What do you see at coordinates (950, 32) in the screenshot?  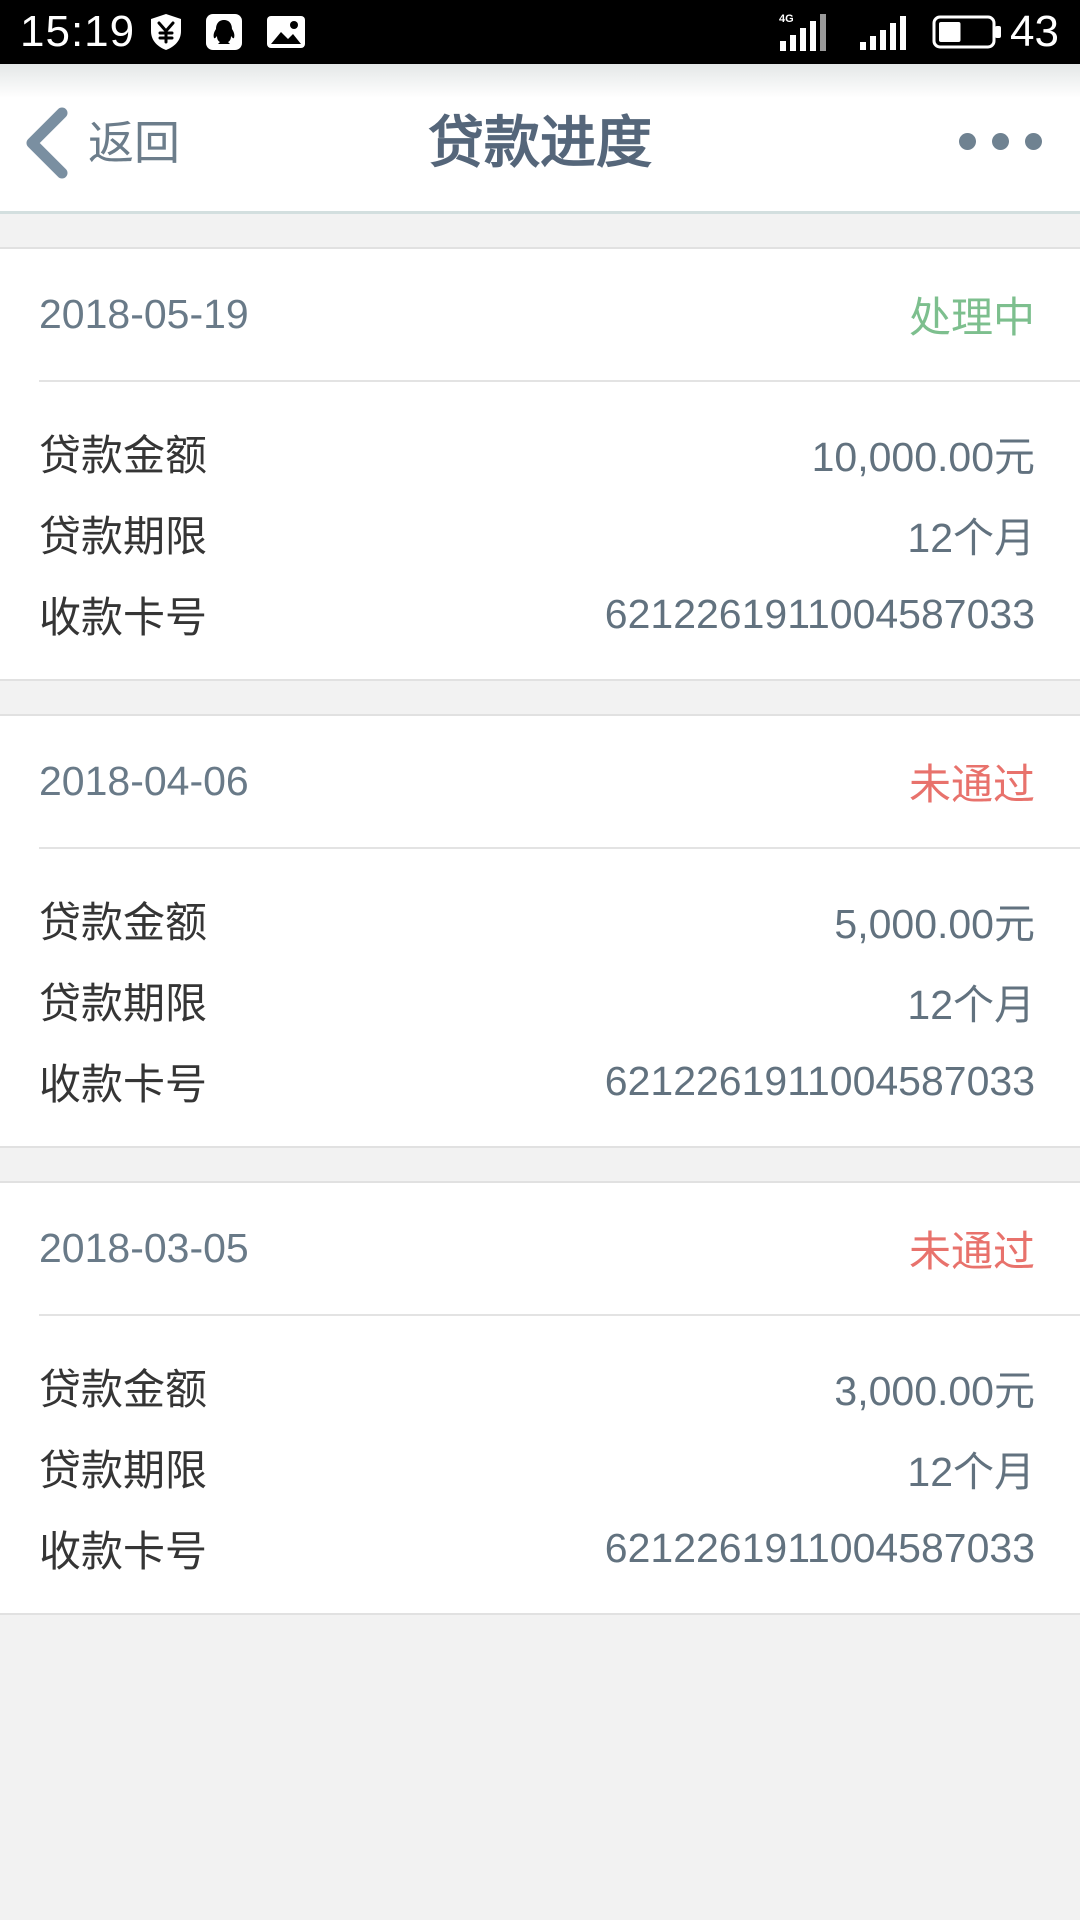 I see `battery-fill` at bounding box center [950, 32].